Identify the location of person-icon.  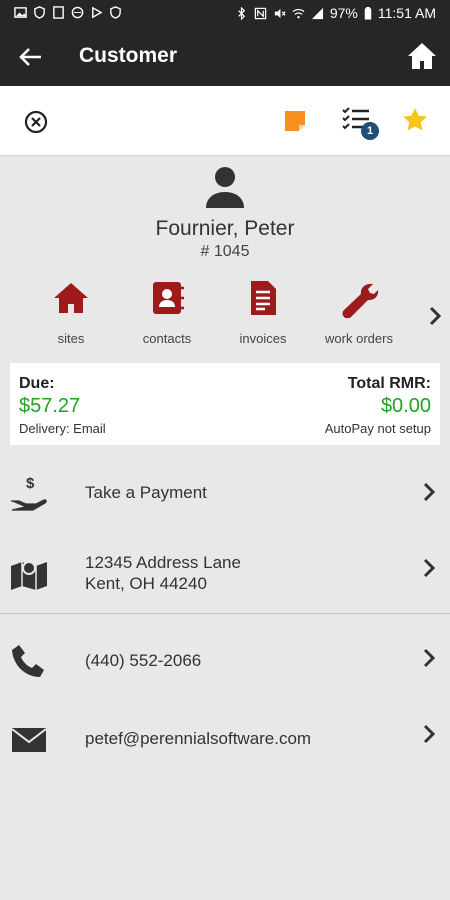
(225, 187).